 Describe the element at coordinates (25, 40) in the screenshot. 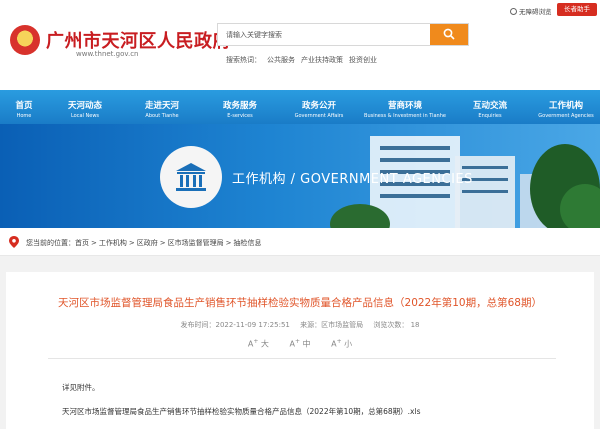

I see `national-emblem-icon` at that location.